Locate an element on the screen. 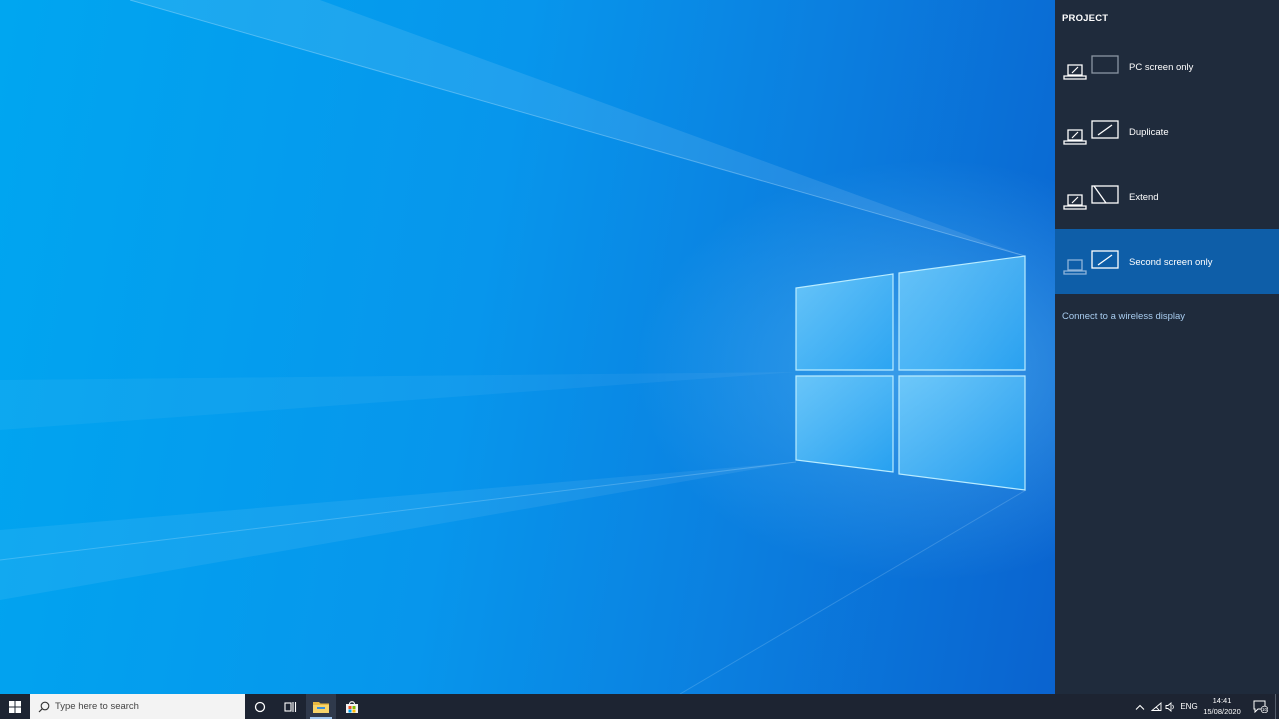  volume-button is located at coordinates (1170, 706).